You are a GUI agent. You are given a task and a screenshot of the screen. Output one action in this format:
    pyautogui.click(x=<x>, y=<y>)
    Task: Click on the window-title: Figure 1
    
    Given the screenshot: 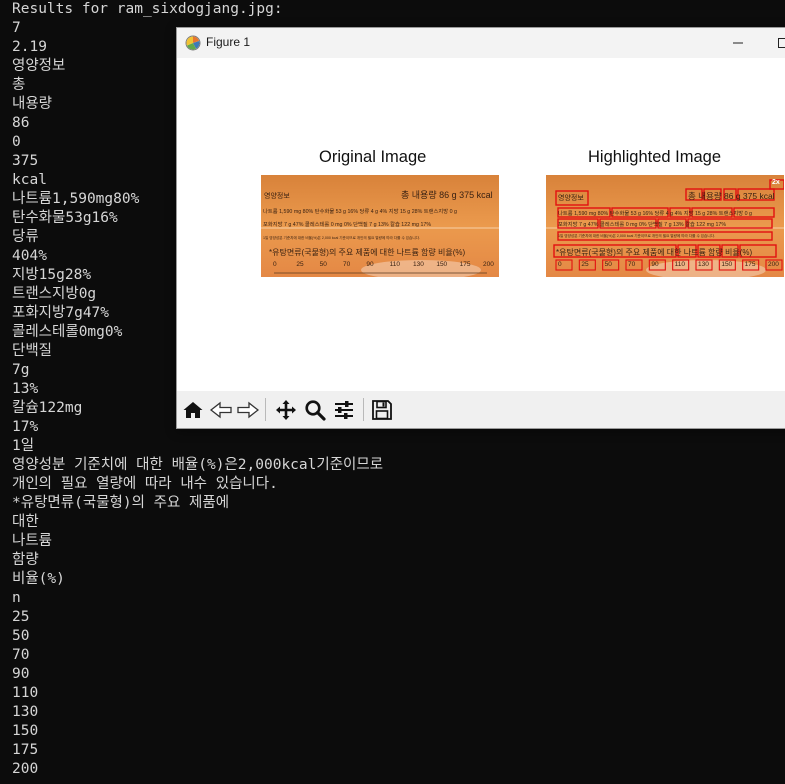 What is the action you would take?
    pyautogui.click(x=228, y=42)
    